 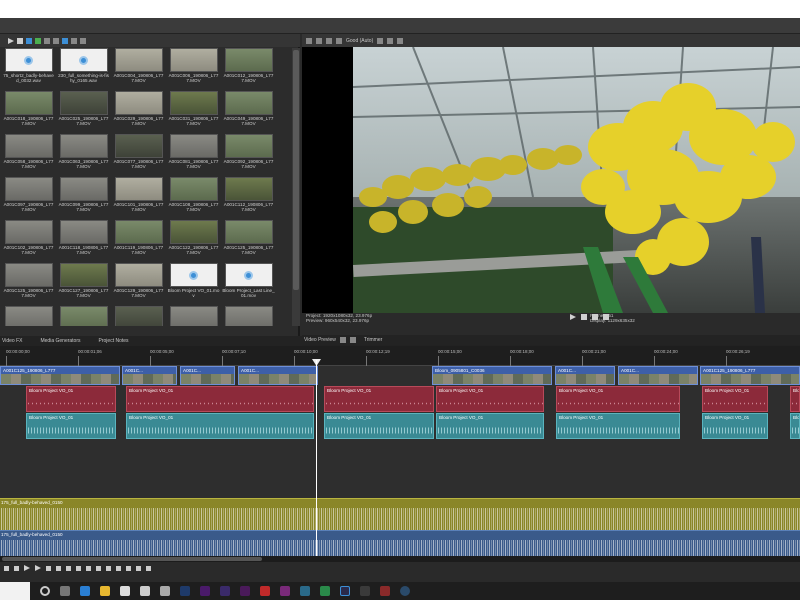 What do you see at coordinates (492, 375) in the screenshot?
I see `video-clip: Bloom_0905801_C0036` at bounding box center [492, 375].